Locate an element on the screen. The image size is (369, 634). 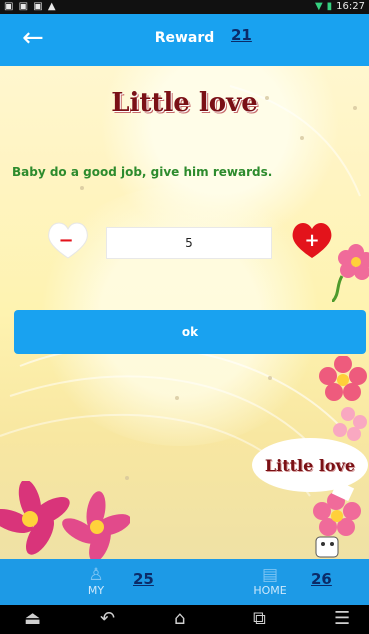
ok-button: ok is located at coordinates (190, 332).